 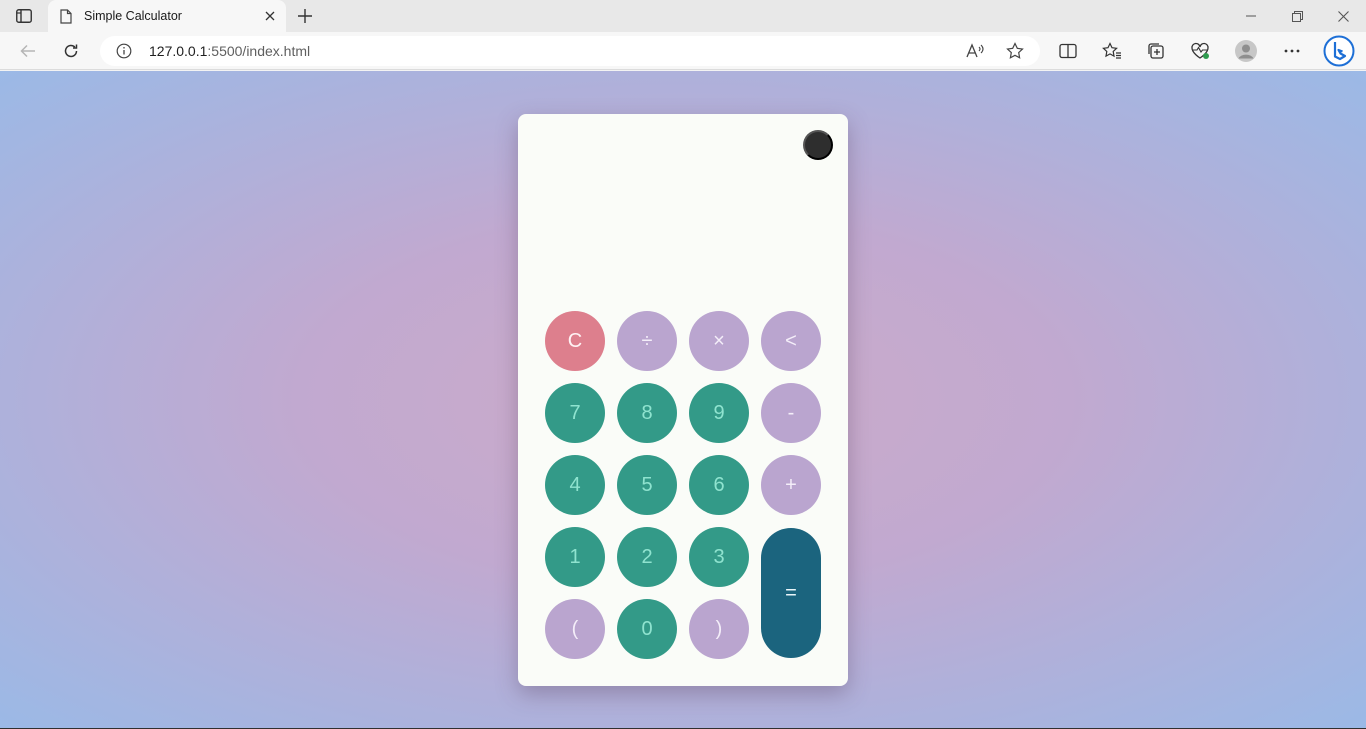 What do you see at coordinates (719, 413) in the screenshot?
I see `digit-9-button: 9` at bounding box center [719, 413].